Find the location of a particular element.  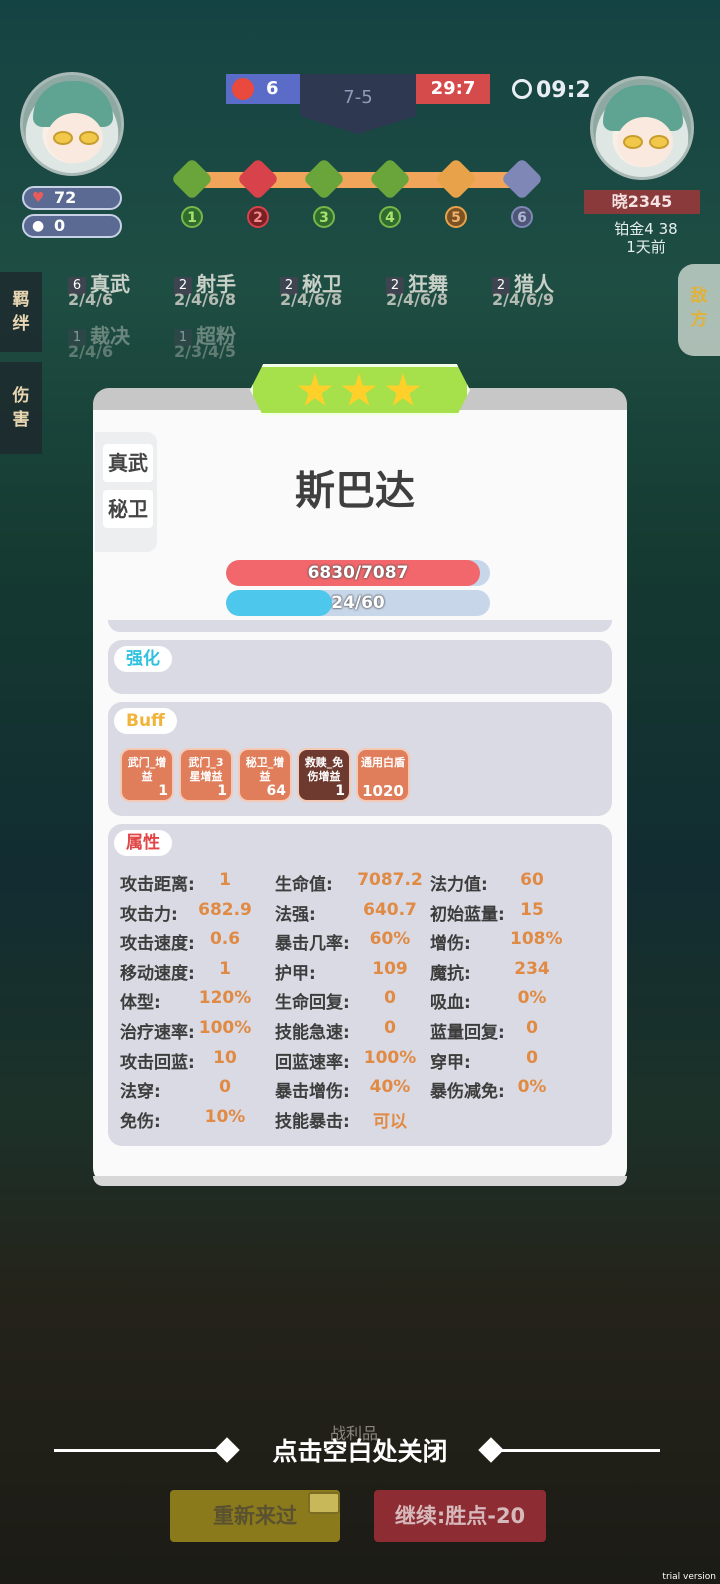

player-coin-box: ● 0 is located at coordinates (72, 226).